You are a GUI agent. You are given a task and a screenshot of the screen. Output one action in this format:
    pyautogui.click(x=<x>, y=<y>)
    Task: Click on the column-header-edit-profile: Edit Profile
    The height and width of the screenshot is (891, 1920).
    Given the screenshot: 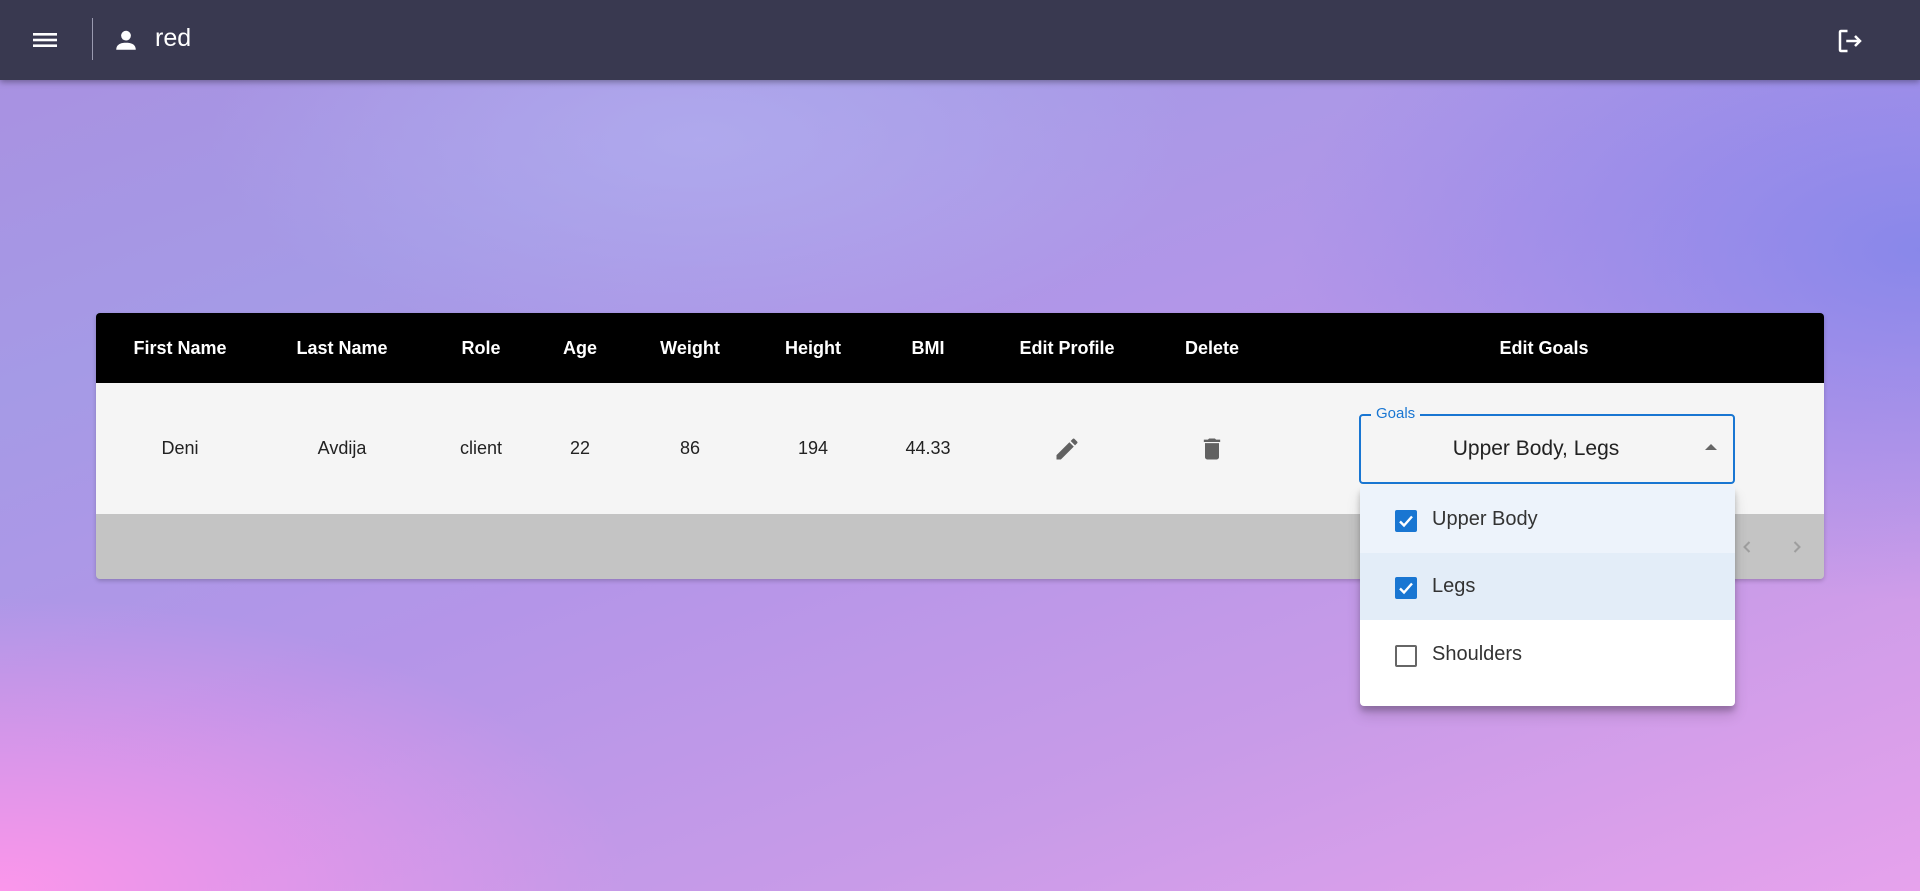 What is the action you would take?
    pyautogui.click(x=1067, y=348)
    